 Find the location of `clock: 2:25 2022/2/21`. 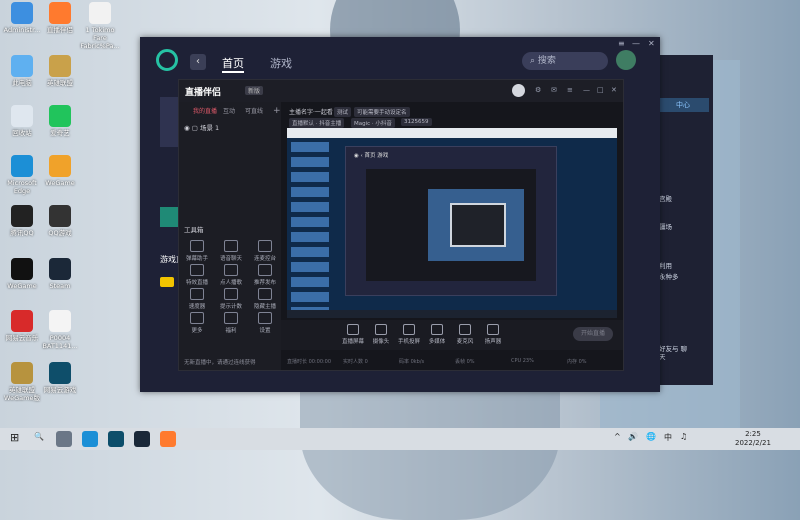

clock: 2:25 2022/2/21 is located at coordinates (753, 439).